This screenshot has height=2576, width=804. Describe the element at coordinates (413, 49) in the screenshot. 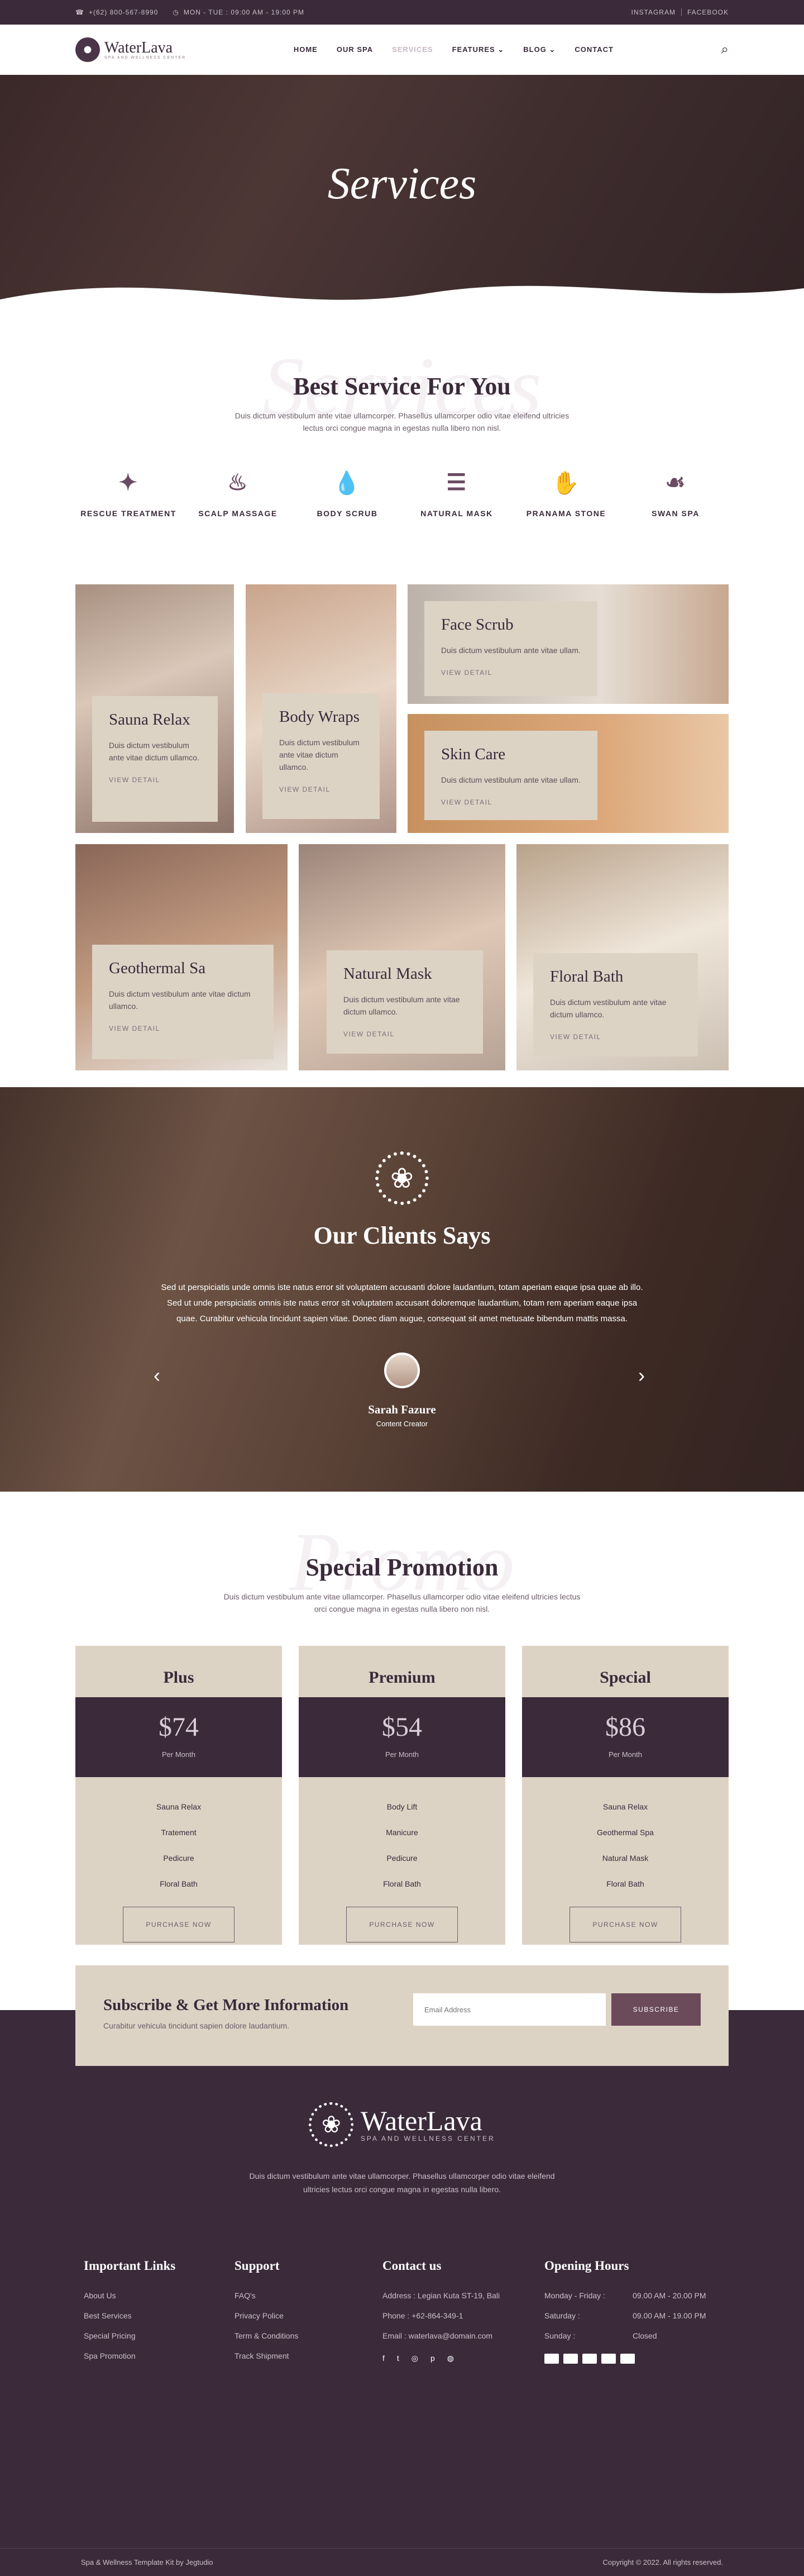

I see `nav-services: SERVICES` at that location.